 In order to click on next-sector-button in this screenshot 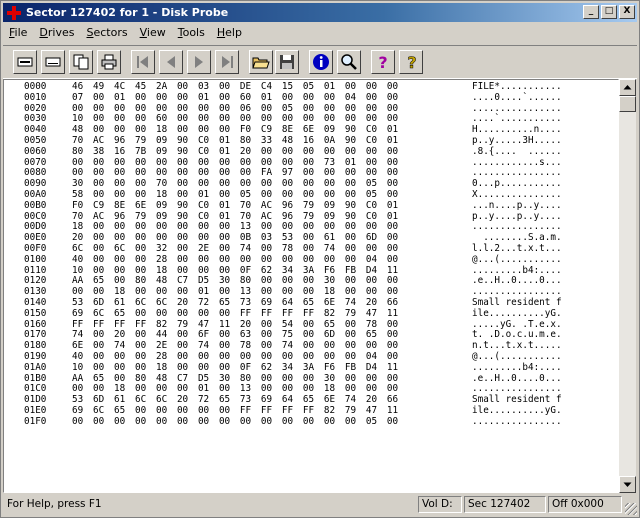, I will do `click(199, 62)`.